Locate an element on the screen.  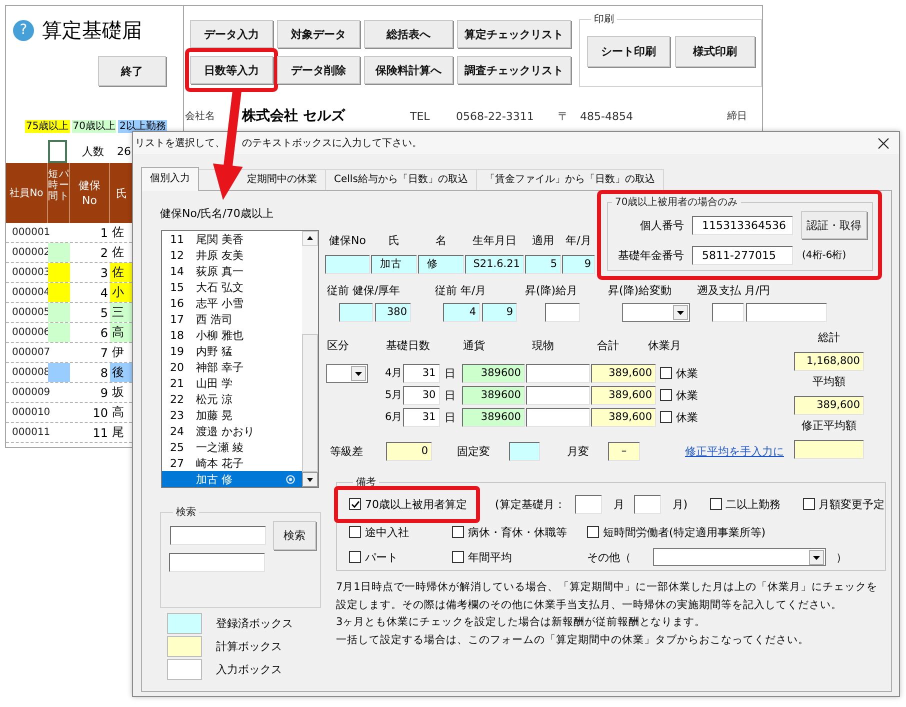
print-button: 様式印刷 is located at coordinates (715, 51).